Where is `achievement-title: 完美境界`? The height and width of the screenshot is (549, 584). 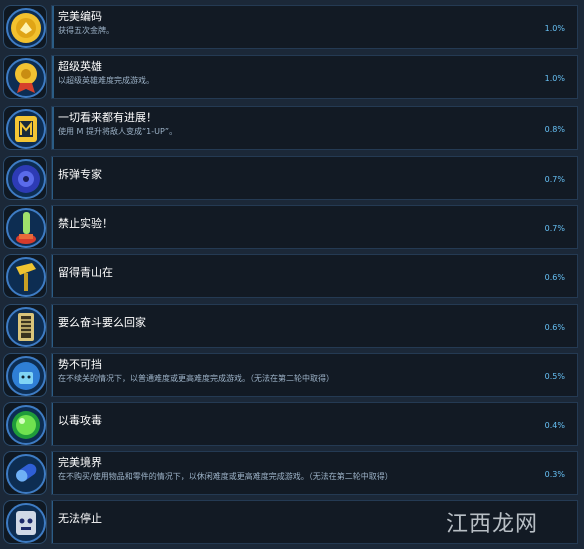
achievement-title: 完美境界 is located at coordinates (80, 462).